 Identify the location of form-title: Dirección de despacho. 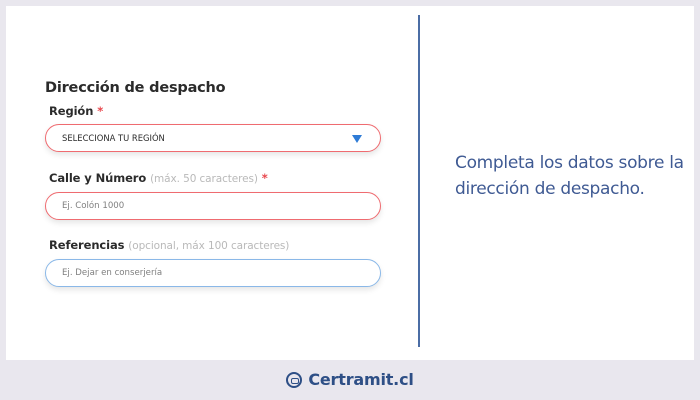
(135, 88).